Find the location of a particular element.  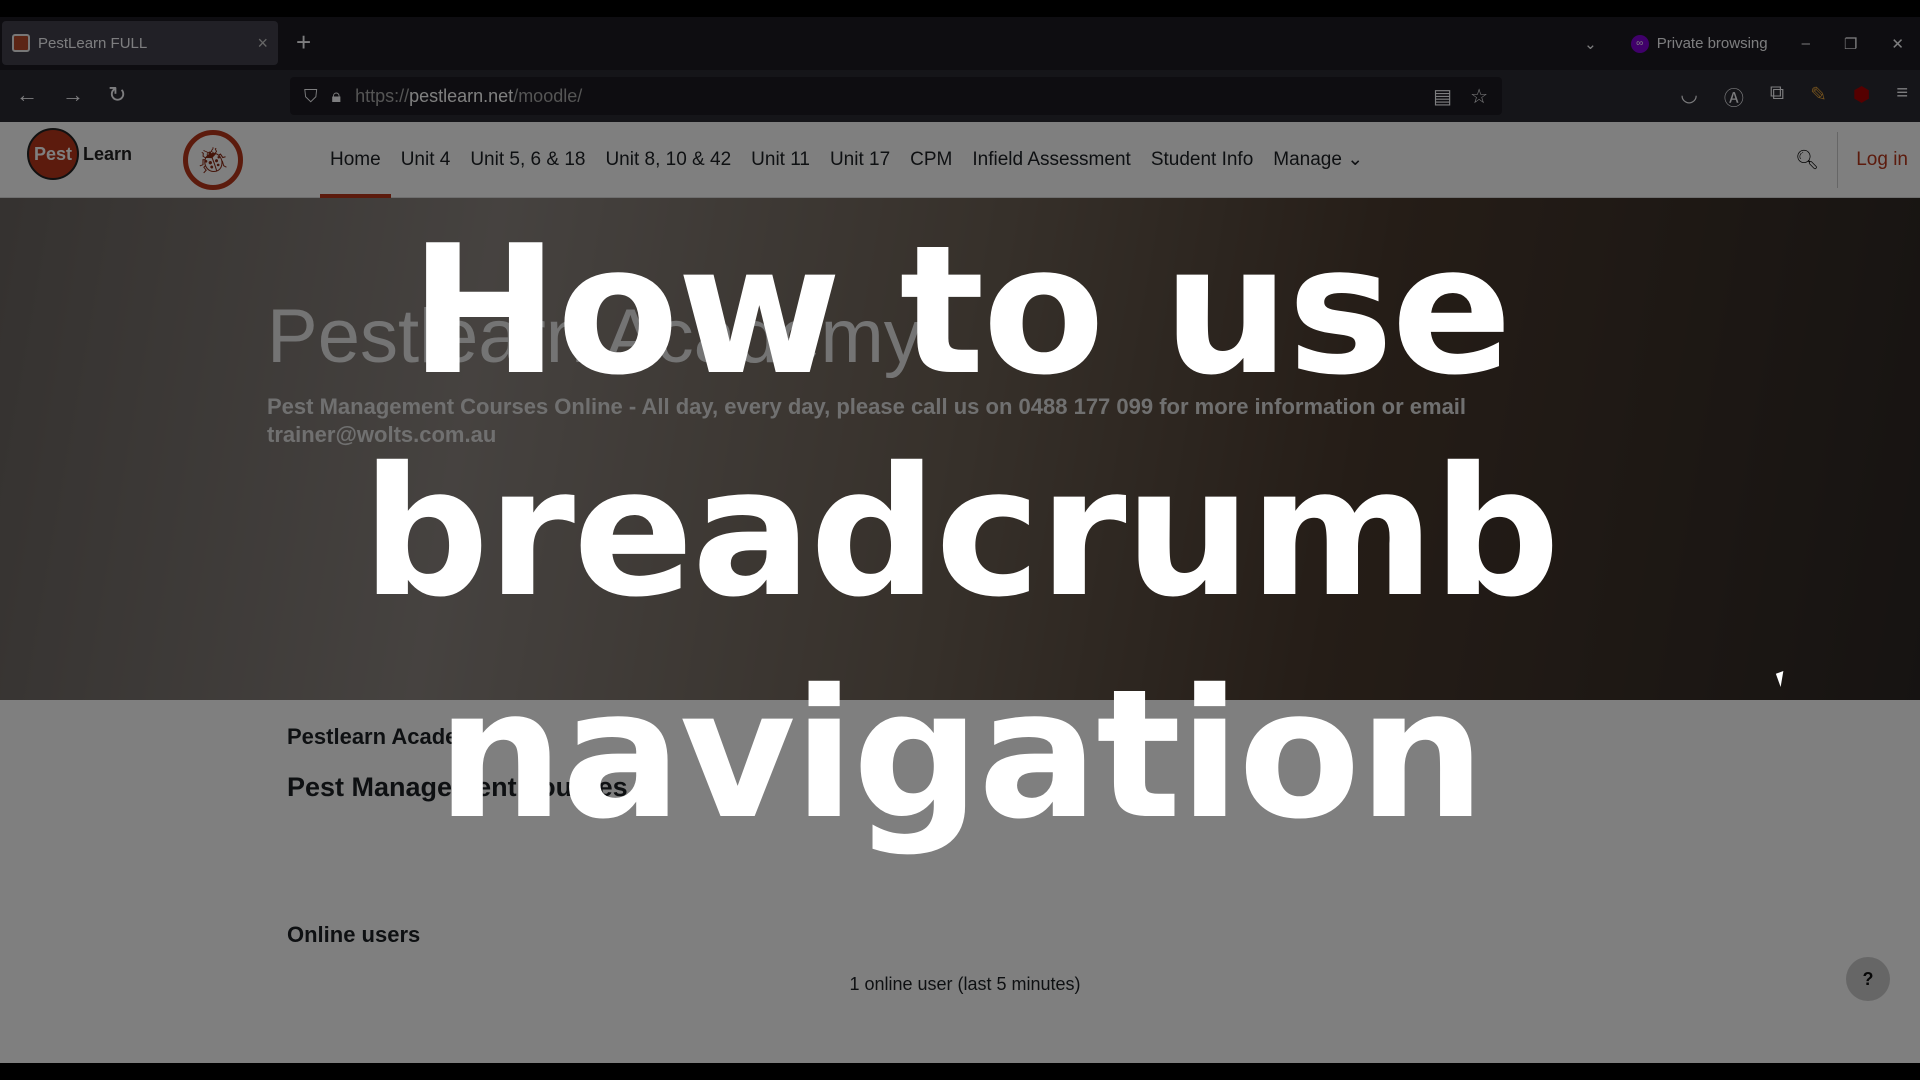

letterbox-bottom is located at coordinates (960, 1071).